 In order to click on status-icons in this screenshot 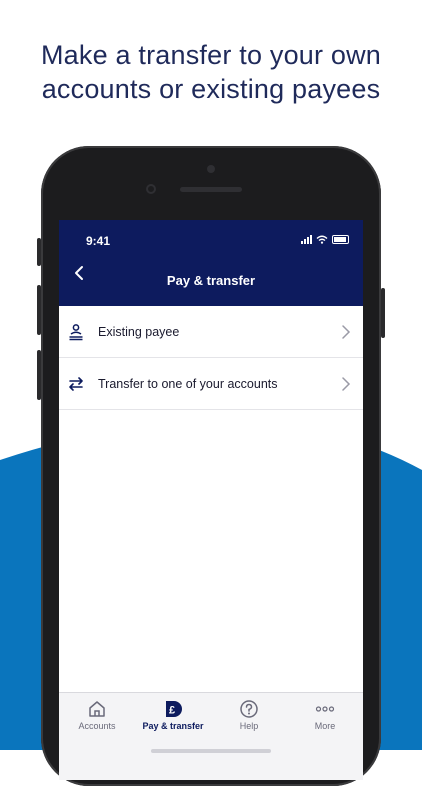, I will do `click(325, 239)`.